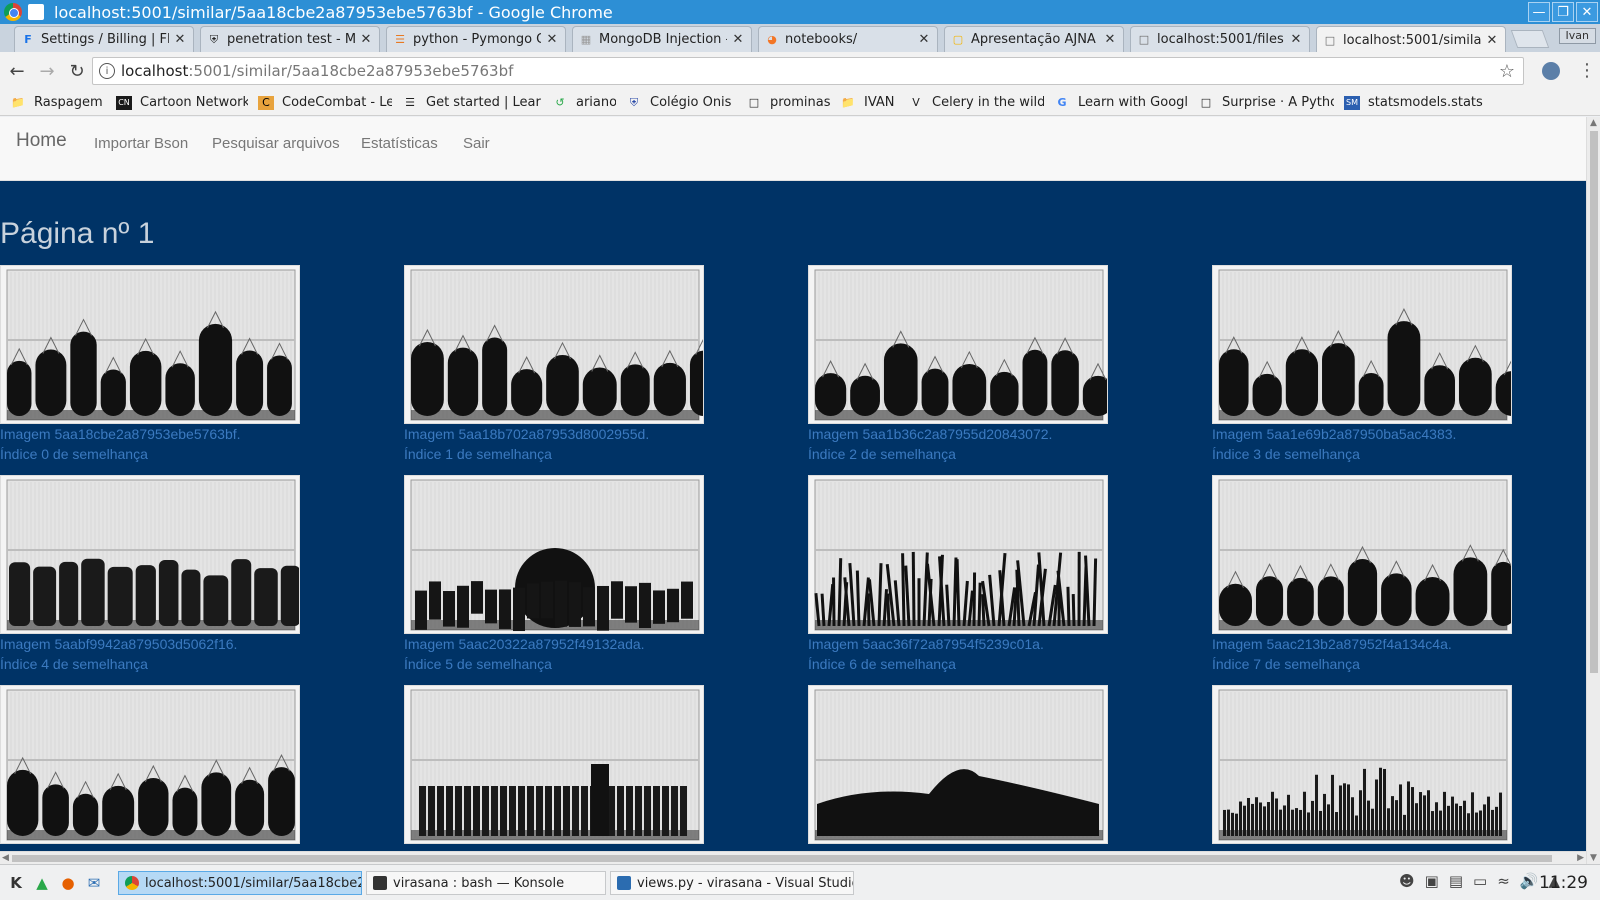 Image resolution: width=1600 pixels, height=900 pixels. What do you see at coordinates (1411, 39) in the screenshot?
I see `tab-localhost-similar: □ localhost:5001/similar ✕` at bounding box center [1411, 39].